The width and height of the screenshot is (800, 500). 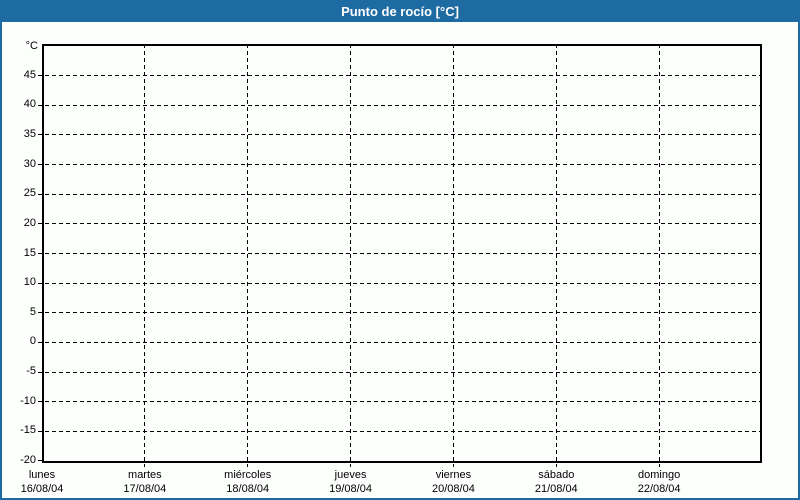 I want to click on x-axis-day-label: sábado 21/08/04, so click(x=556, y=482).